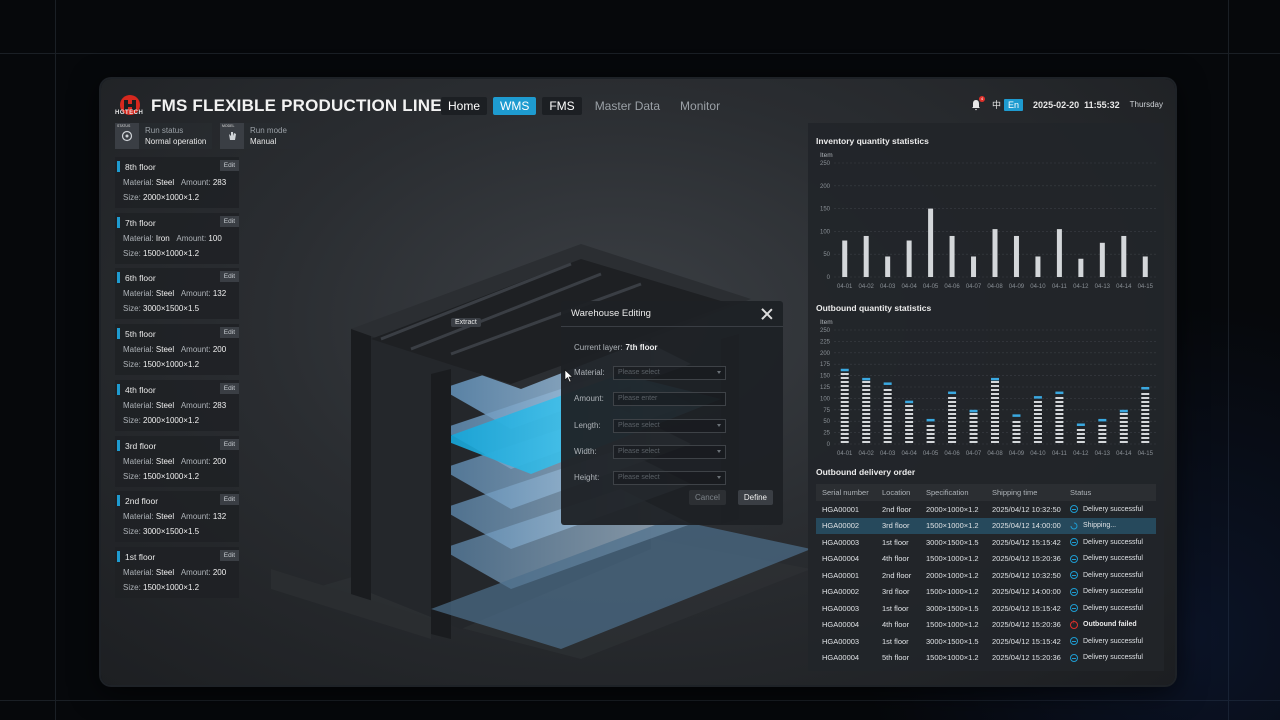 The width and height of the screenshot is (1280, 720). Describe the element at coordinates (996, 104) in the screenshot. I see `lang-zh: 中` at that location.